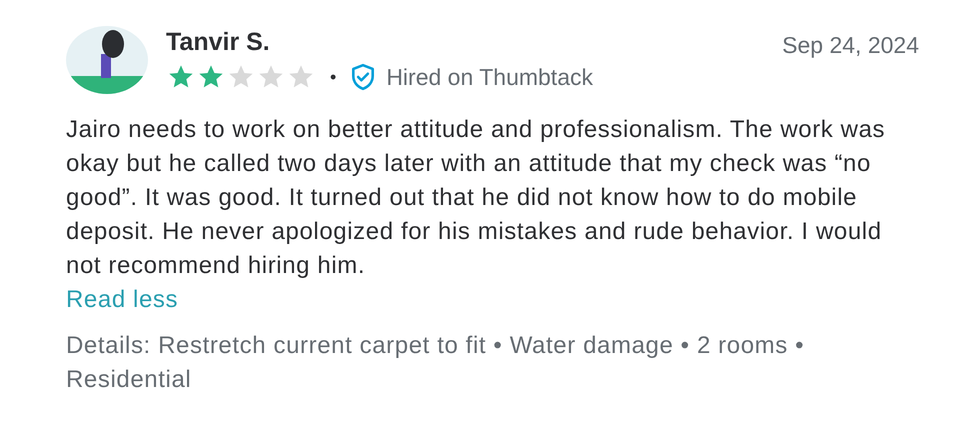 The width and height of the screenshot is (960, 435). Describe the element at coordinates (122, 299) in the screenshot. I see `read-less-link: Read less` at that location.